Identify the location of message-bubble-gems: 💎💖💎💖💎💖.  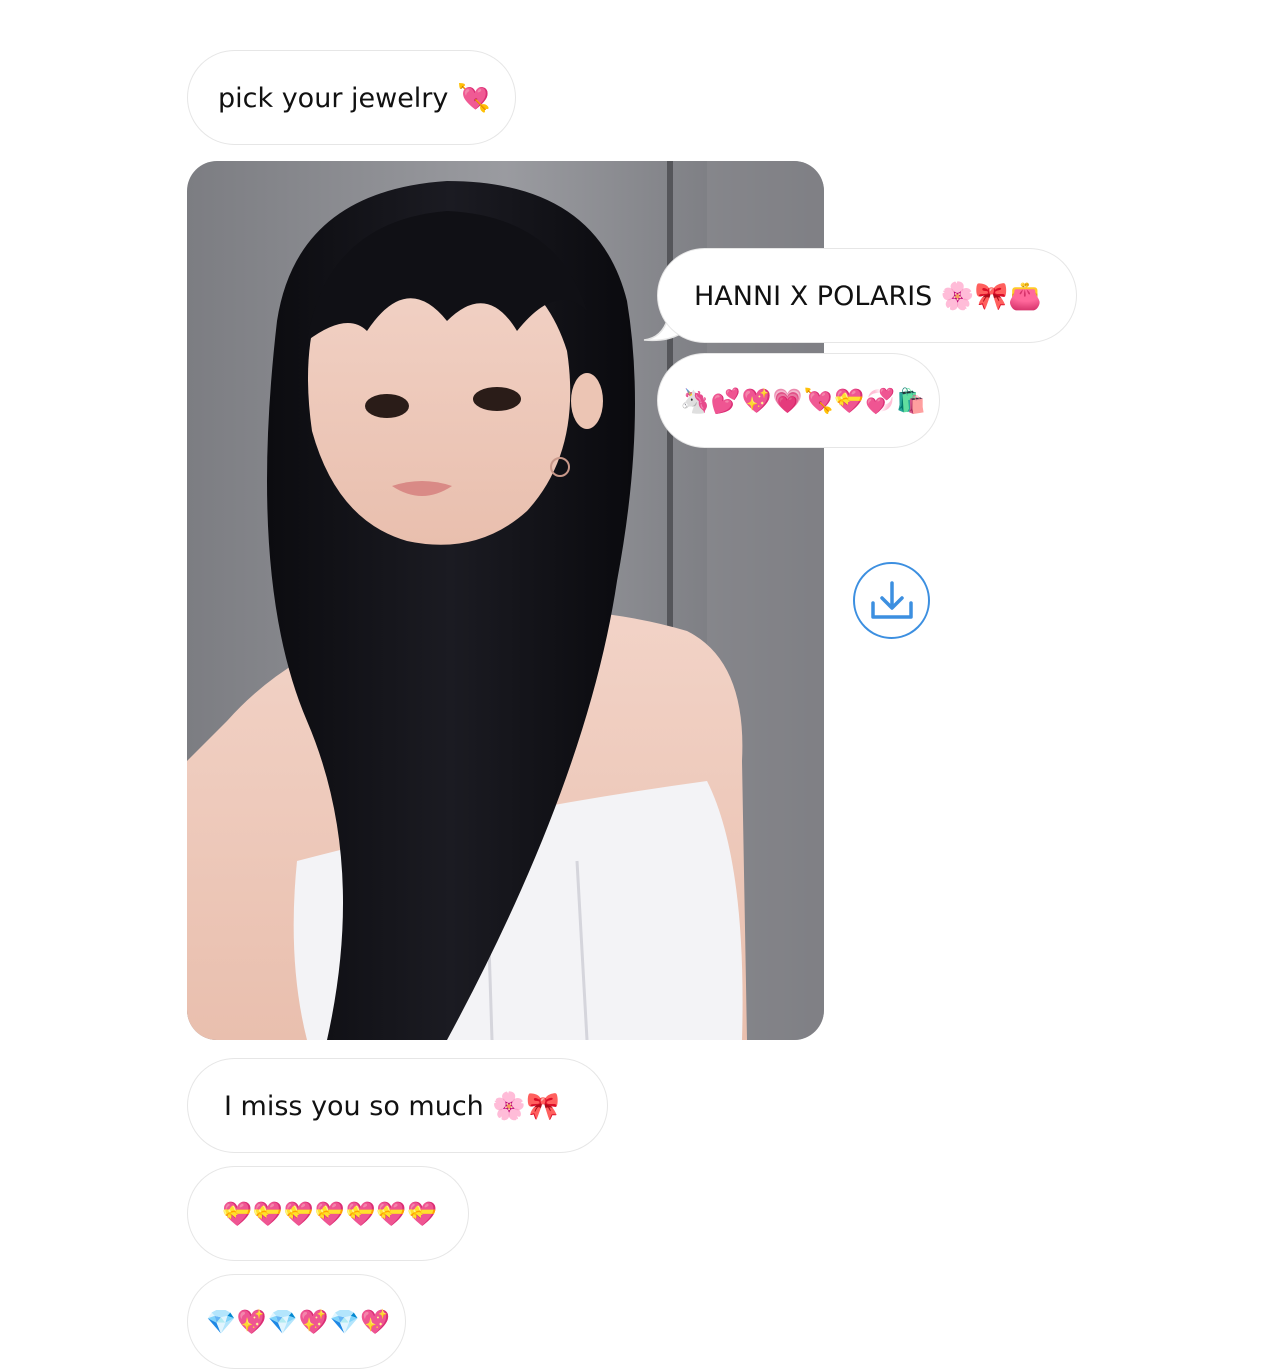
(296, 1321).